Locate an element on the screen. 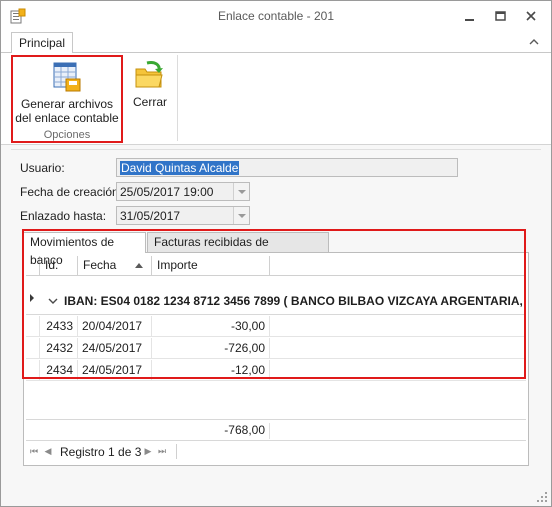  enlazado-hasta-label: Enlazado hasta: is located at coordinates (63, 216).